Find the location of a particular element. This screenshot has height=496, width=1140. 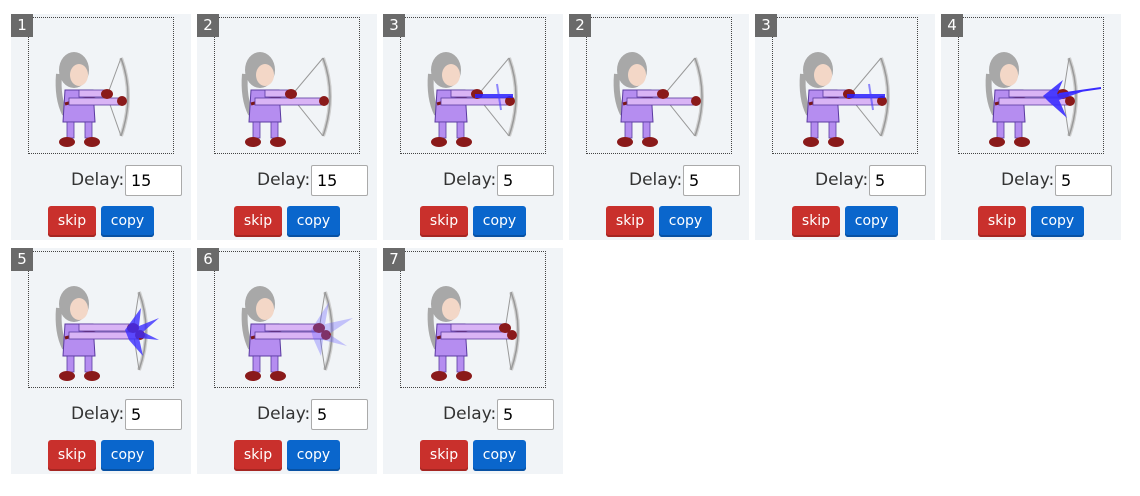

frame-card: 5 Delay: skipcopy is located at coordinates (101, 361).